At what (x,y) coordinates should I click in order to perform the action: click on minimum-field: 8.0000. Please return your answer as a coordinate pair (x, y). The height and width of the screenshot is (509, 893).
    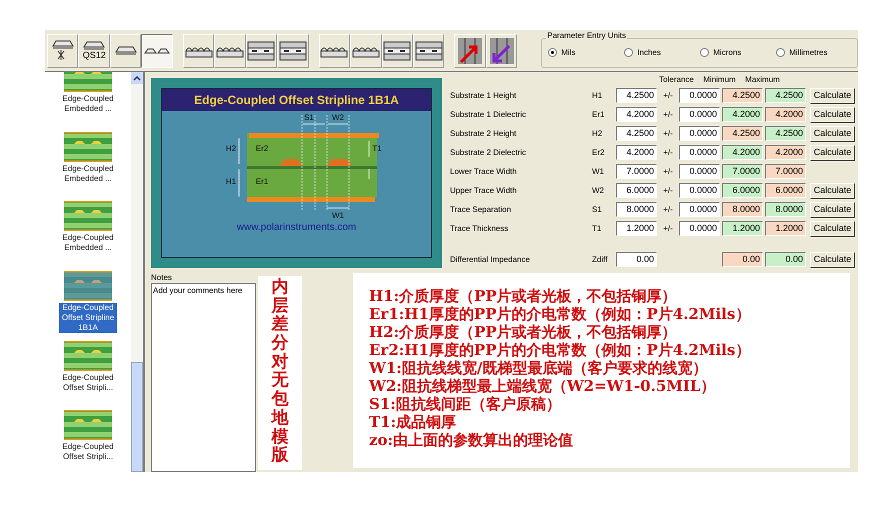
    Looking at the image, I should click on (742, 209).